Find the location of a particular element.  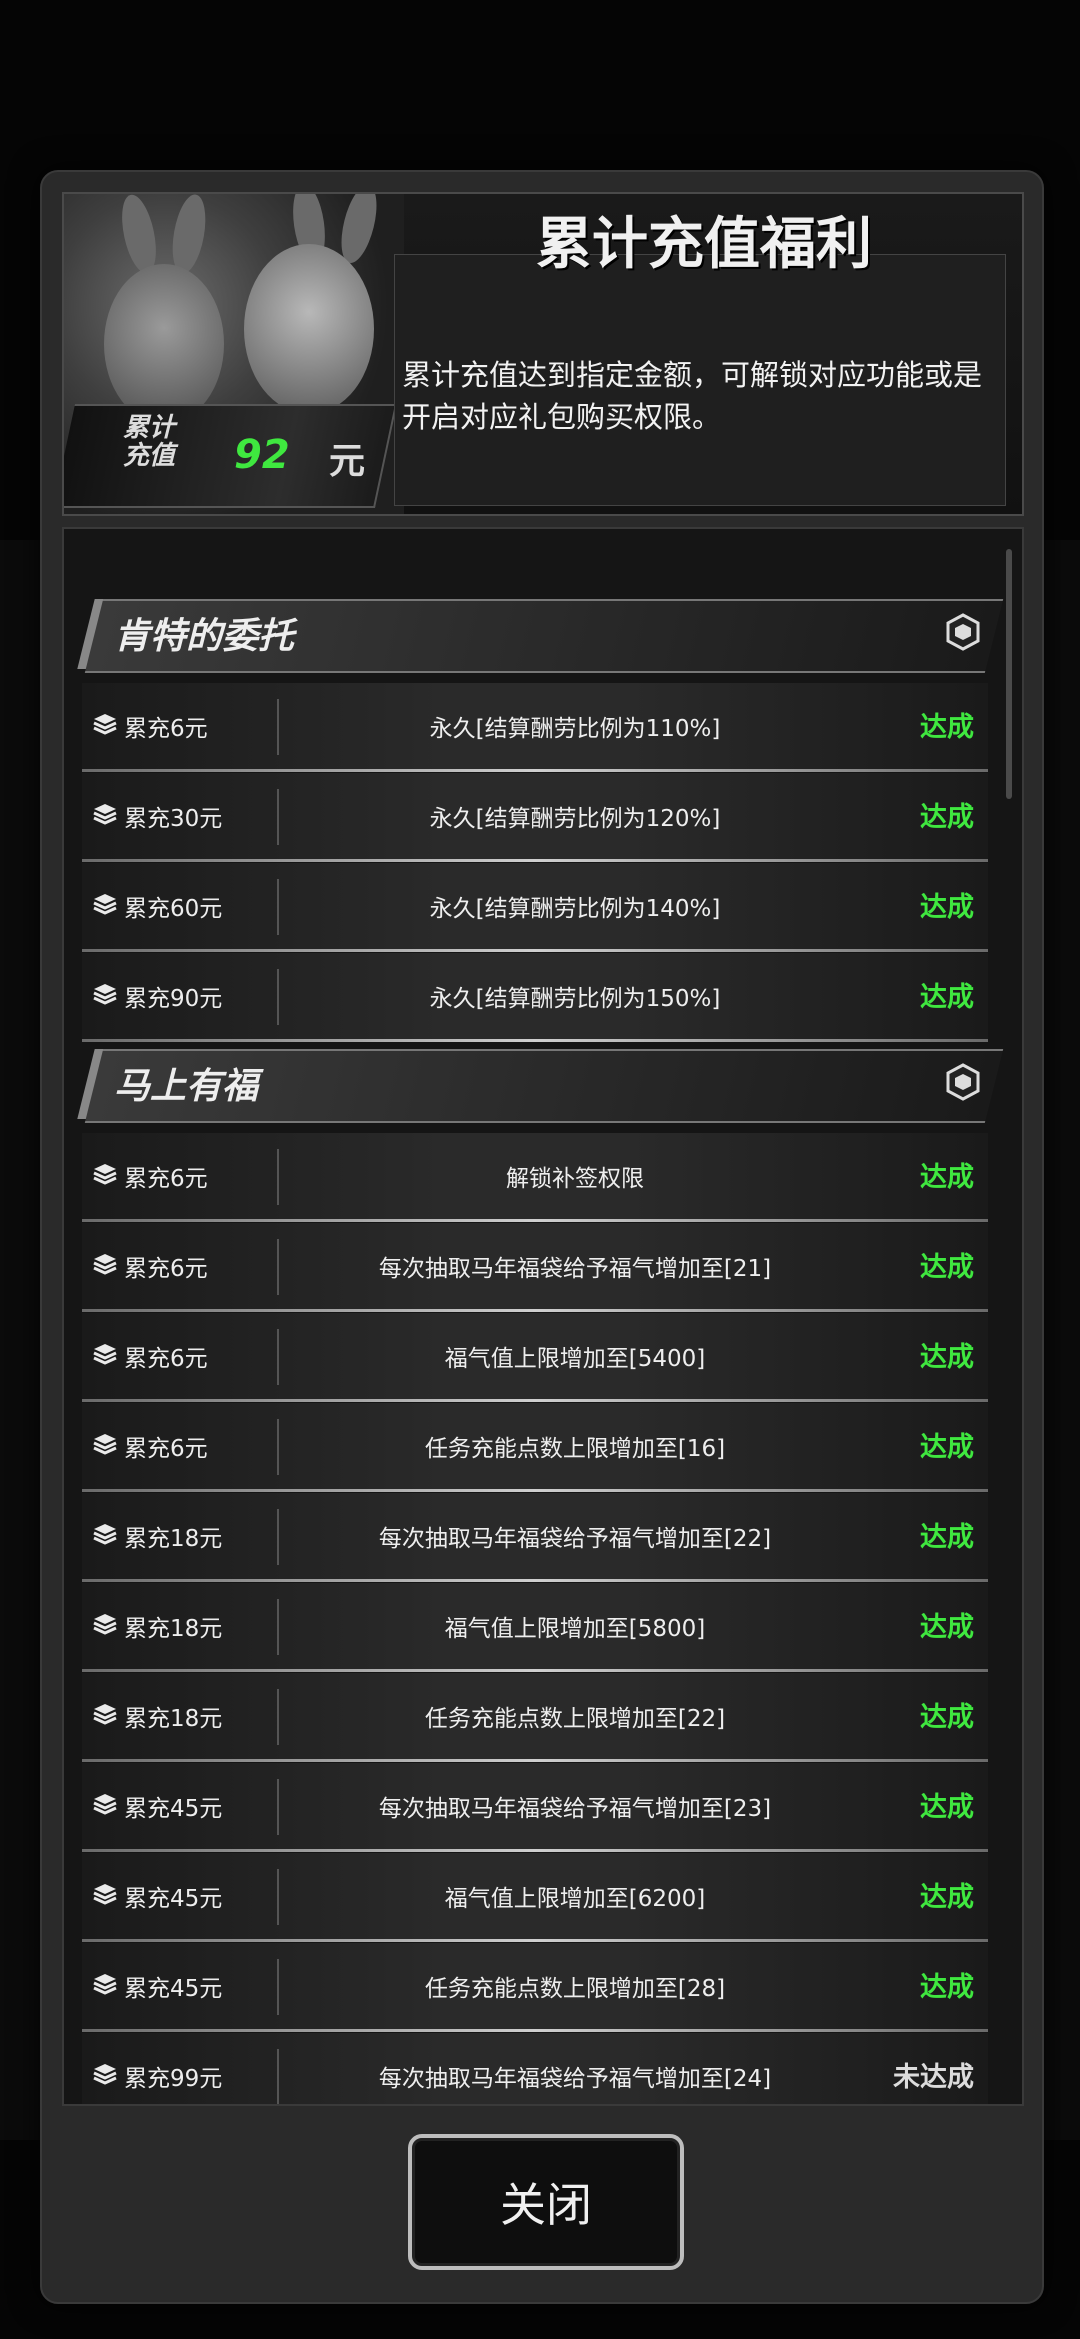

badge-label: 累计 充值 is located at coordinates (148, 442).